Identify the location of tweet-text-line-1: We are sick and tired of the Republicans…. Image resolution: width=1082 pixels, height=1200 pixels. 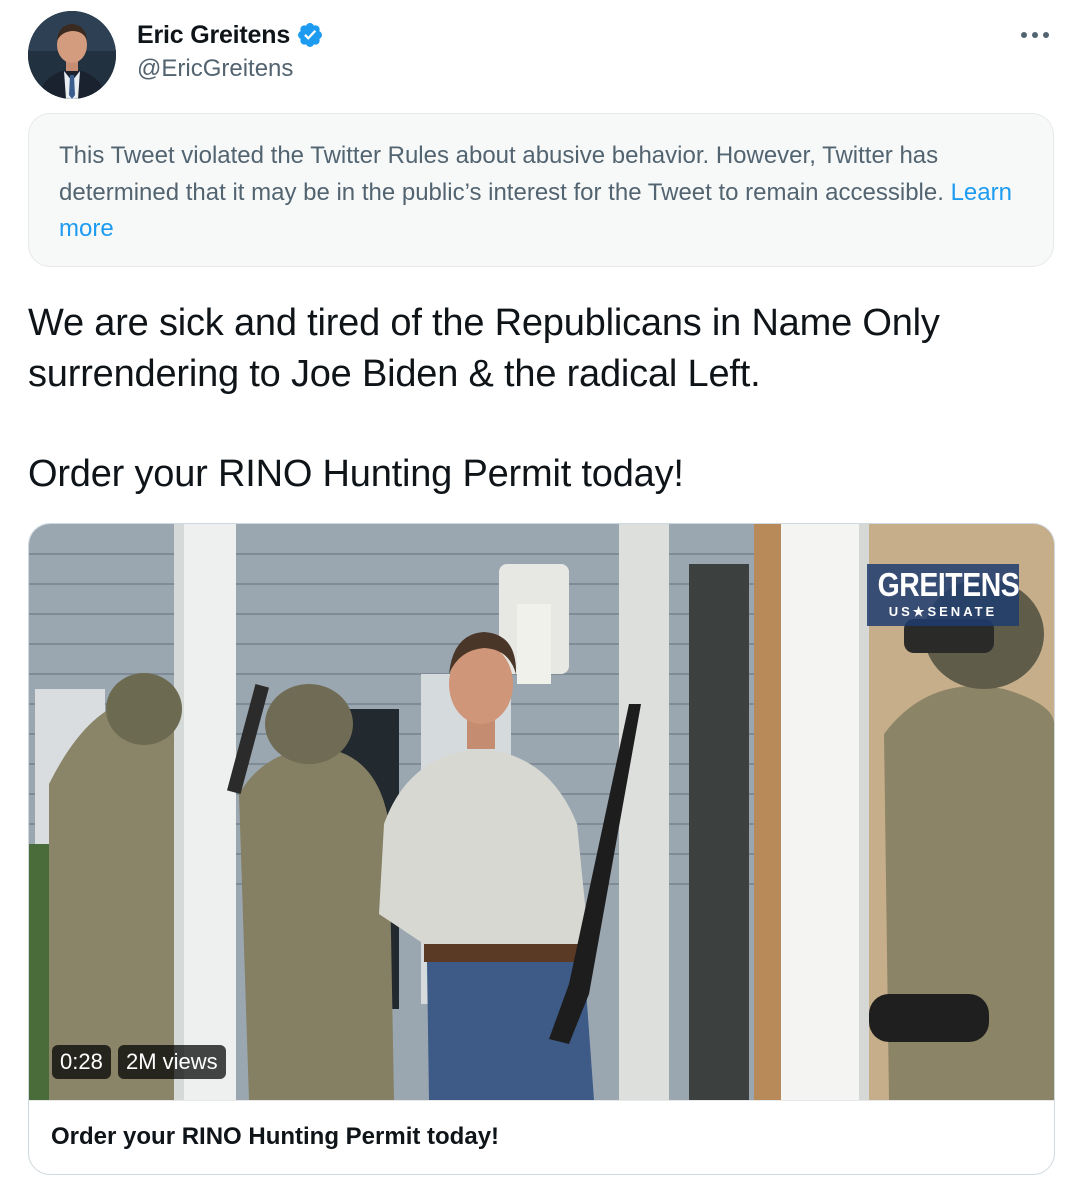
(484, 348).